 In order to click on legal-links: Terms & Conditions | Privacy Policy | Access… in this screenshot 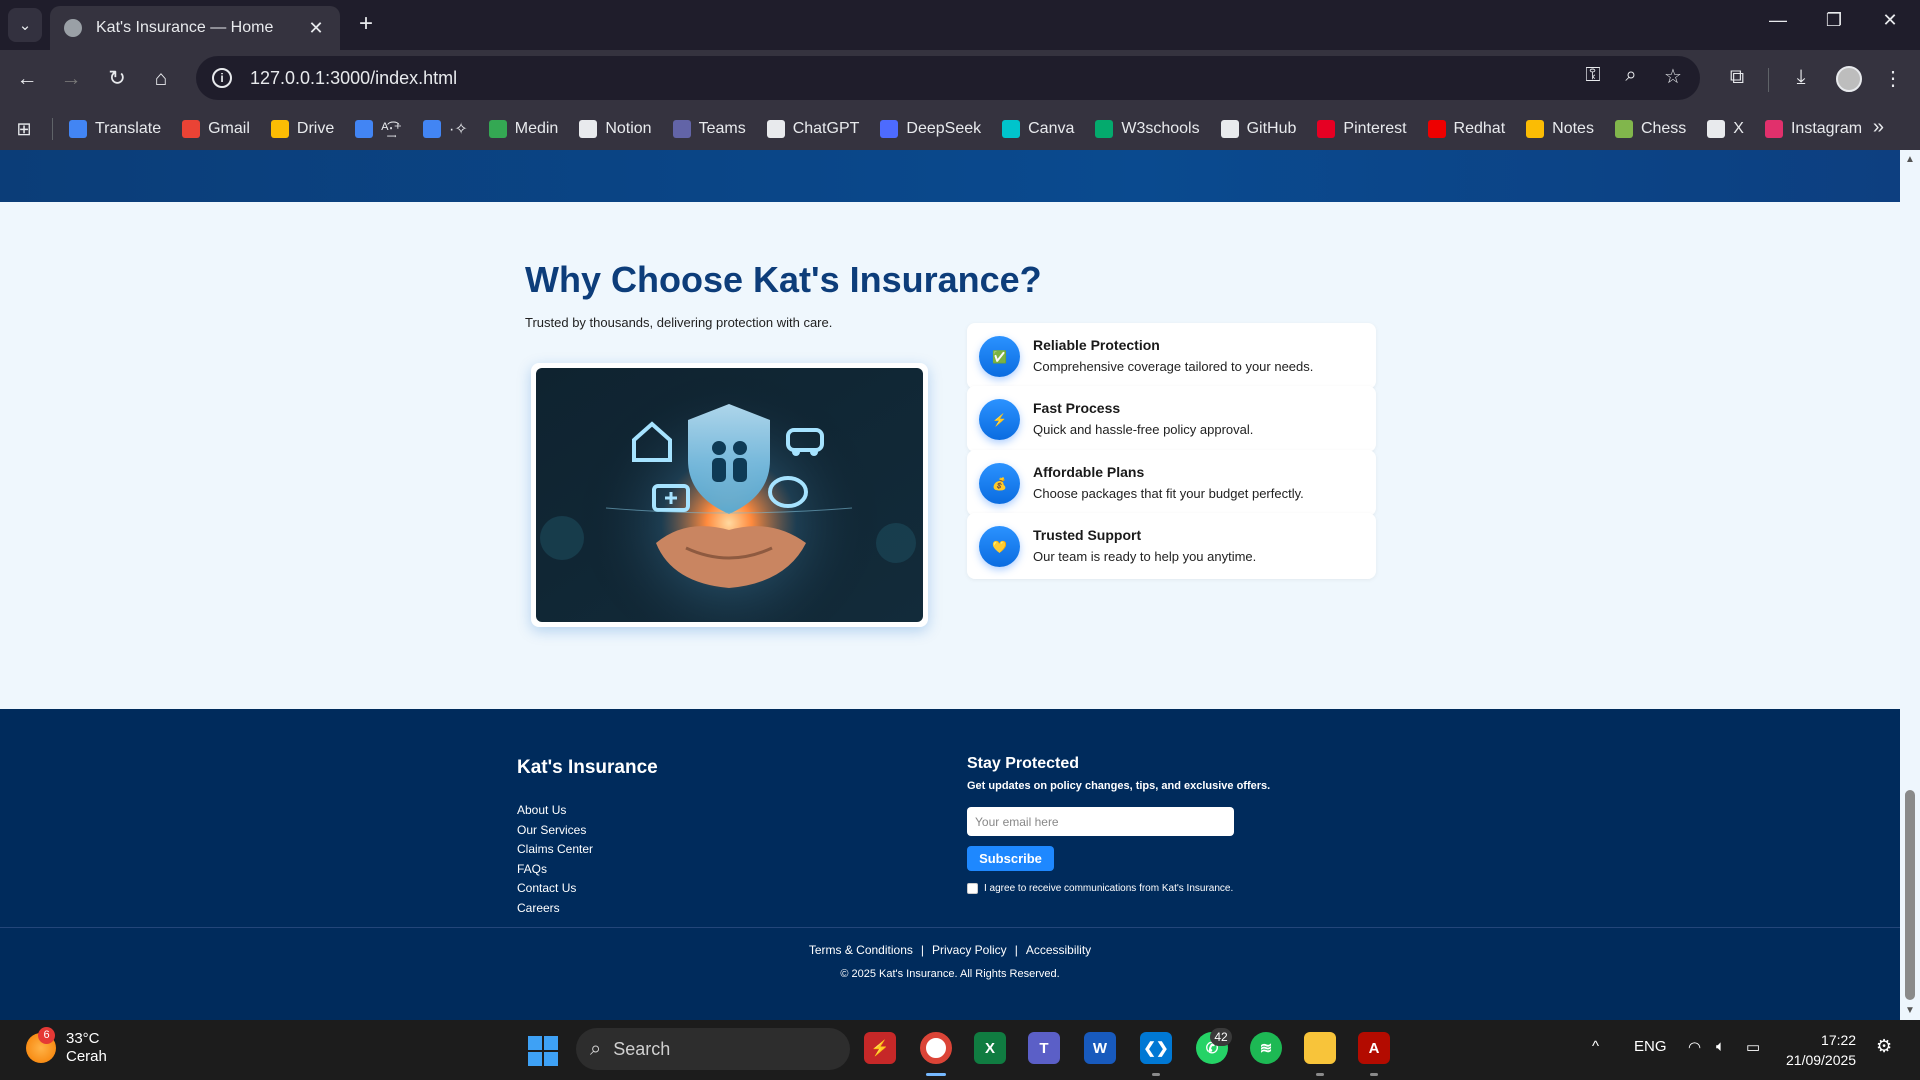, I will do `click(950, 950)`.